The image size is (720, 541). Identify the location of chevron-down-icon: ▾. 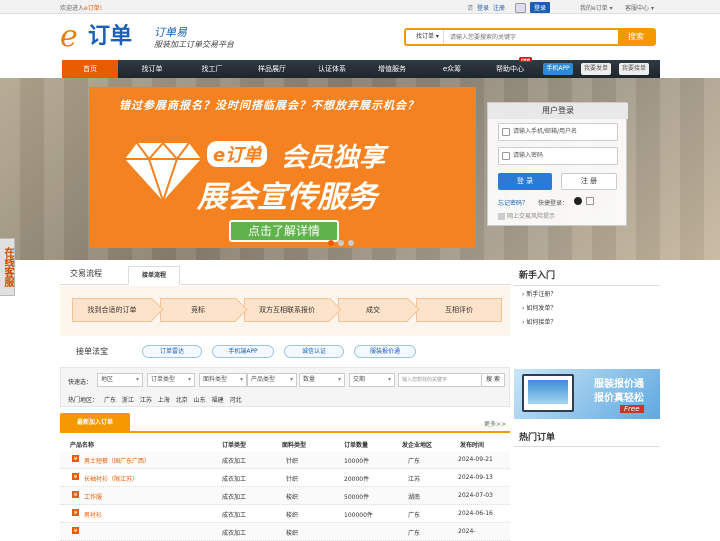
(652, 8).